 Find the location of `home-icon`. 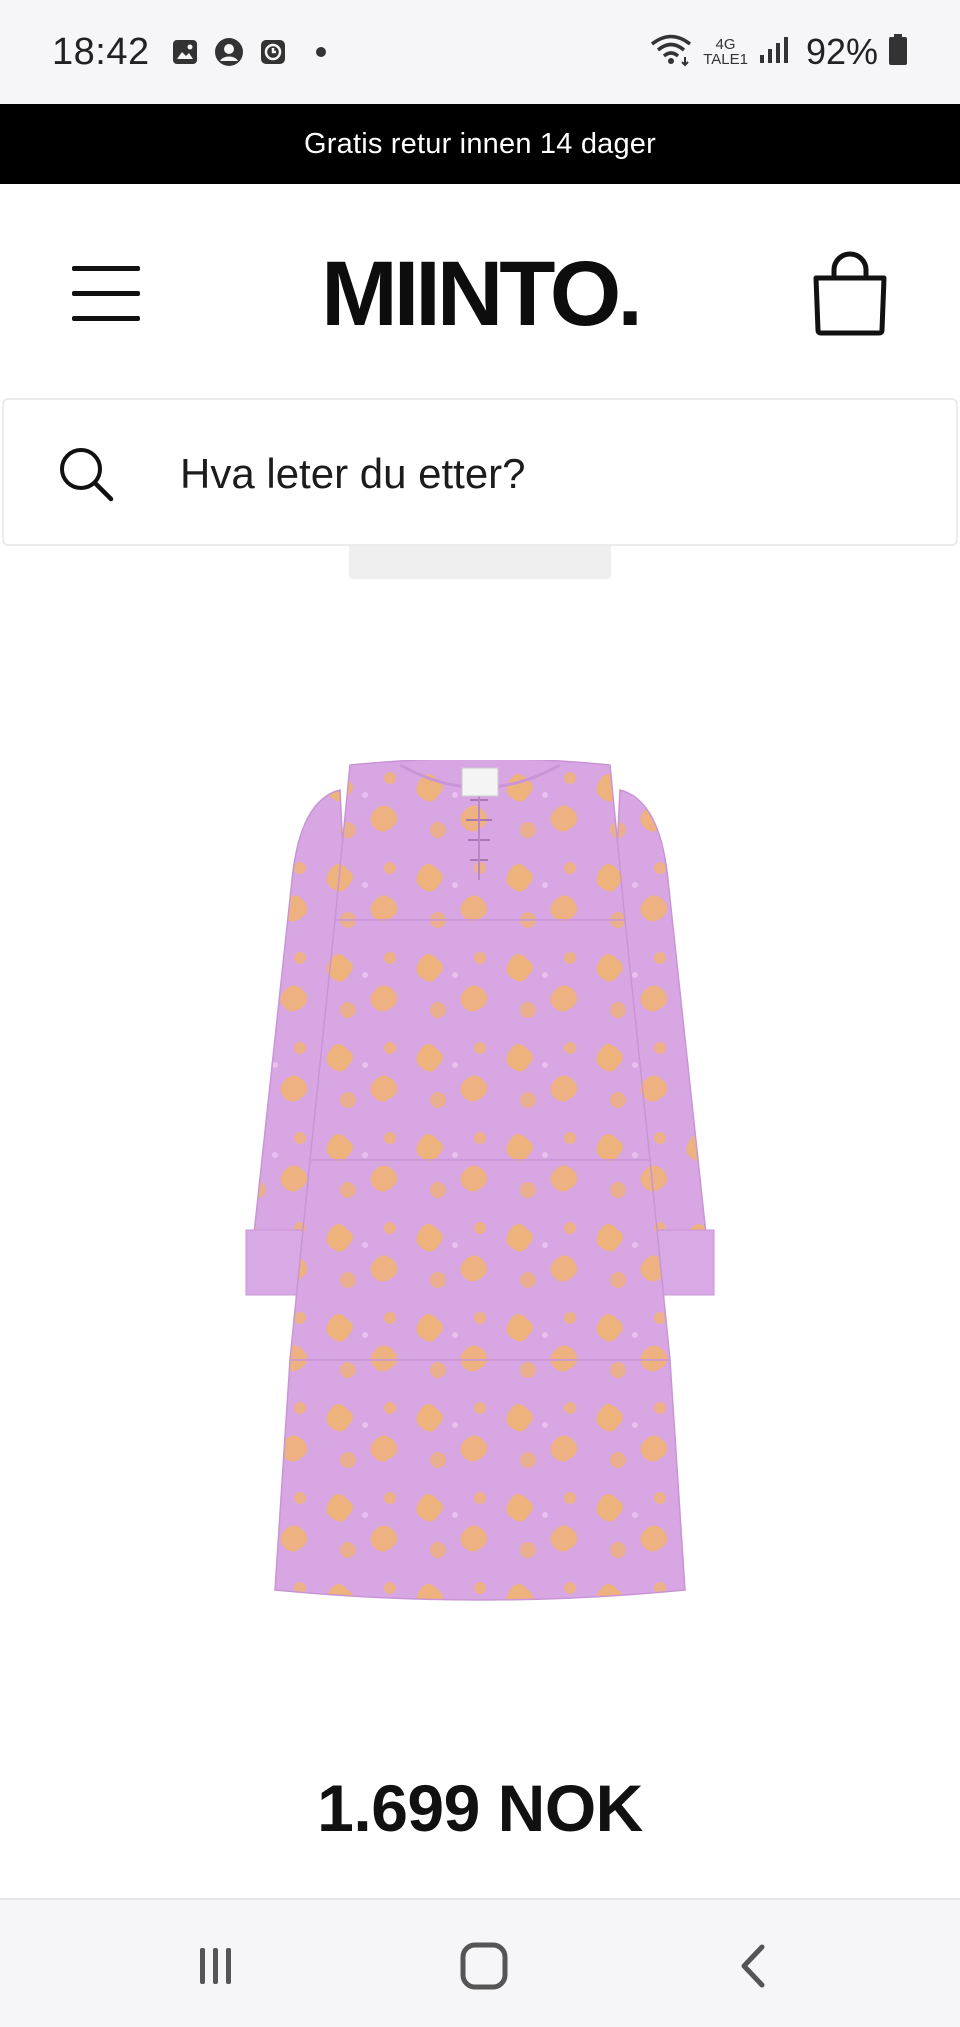

home-icon is located at coordinates (484, 1966).